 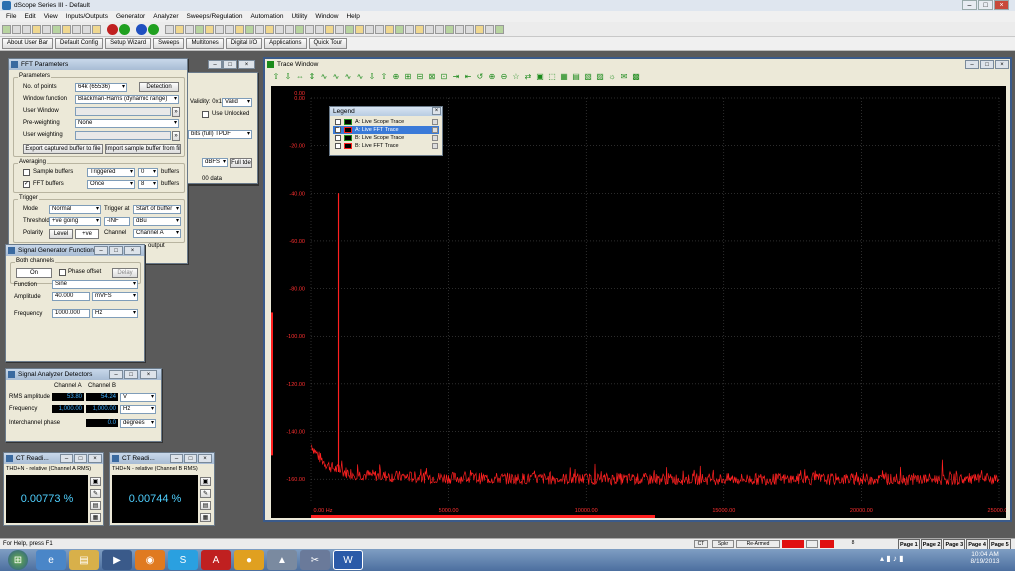 What do you see at coordinates (244, 43) in the screenshot?
I see `digital-io-button: Digital I/O` at bounding box center [244, 43].